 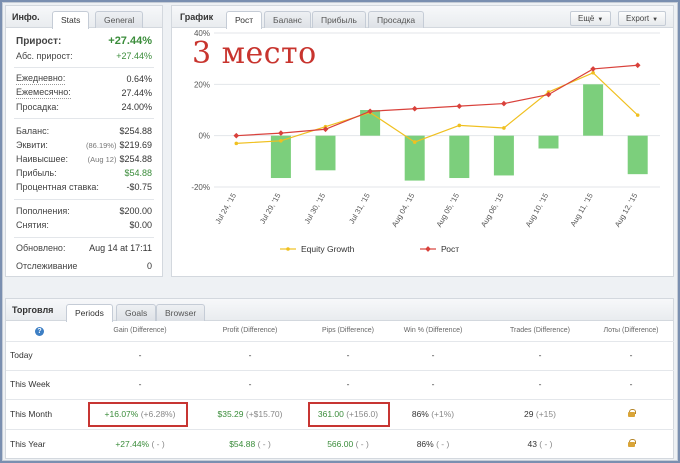 I want to click on cell-value: 29, so click(x=529, y=414).